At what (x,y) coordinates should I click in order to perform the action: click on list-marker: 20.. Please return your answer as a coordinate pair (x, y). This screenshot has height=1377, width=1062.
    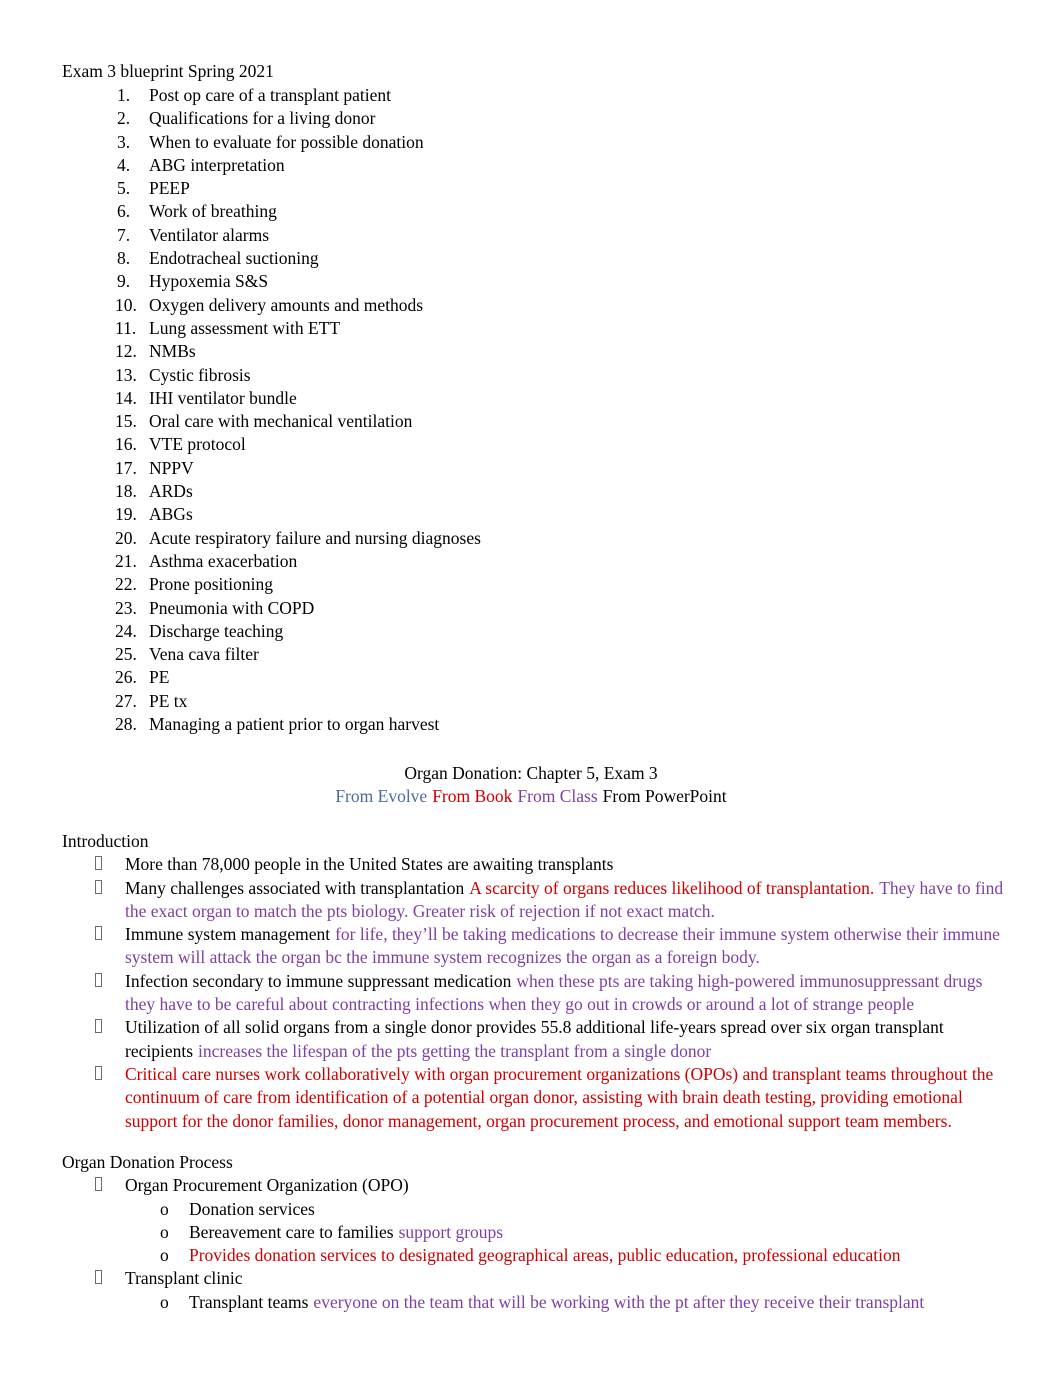
    Looking at the image, I should click on (126, 537).